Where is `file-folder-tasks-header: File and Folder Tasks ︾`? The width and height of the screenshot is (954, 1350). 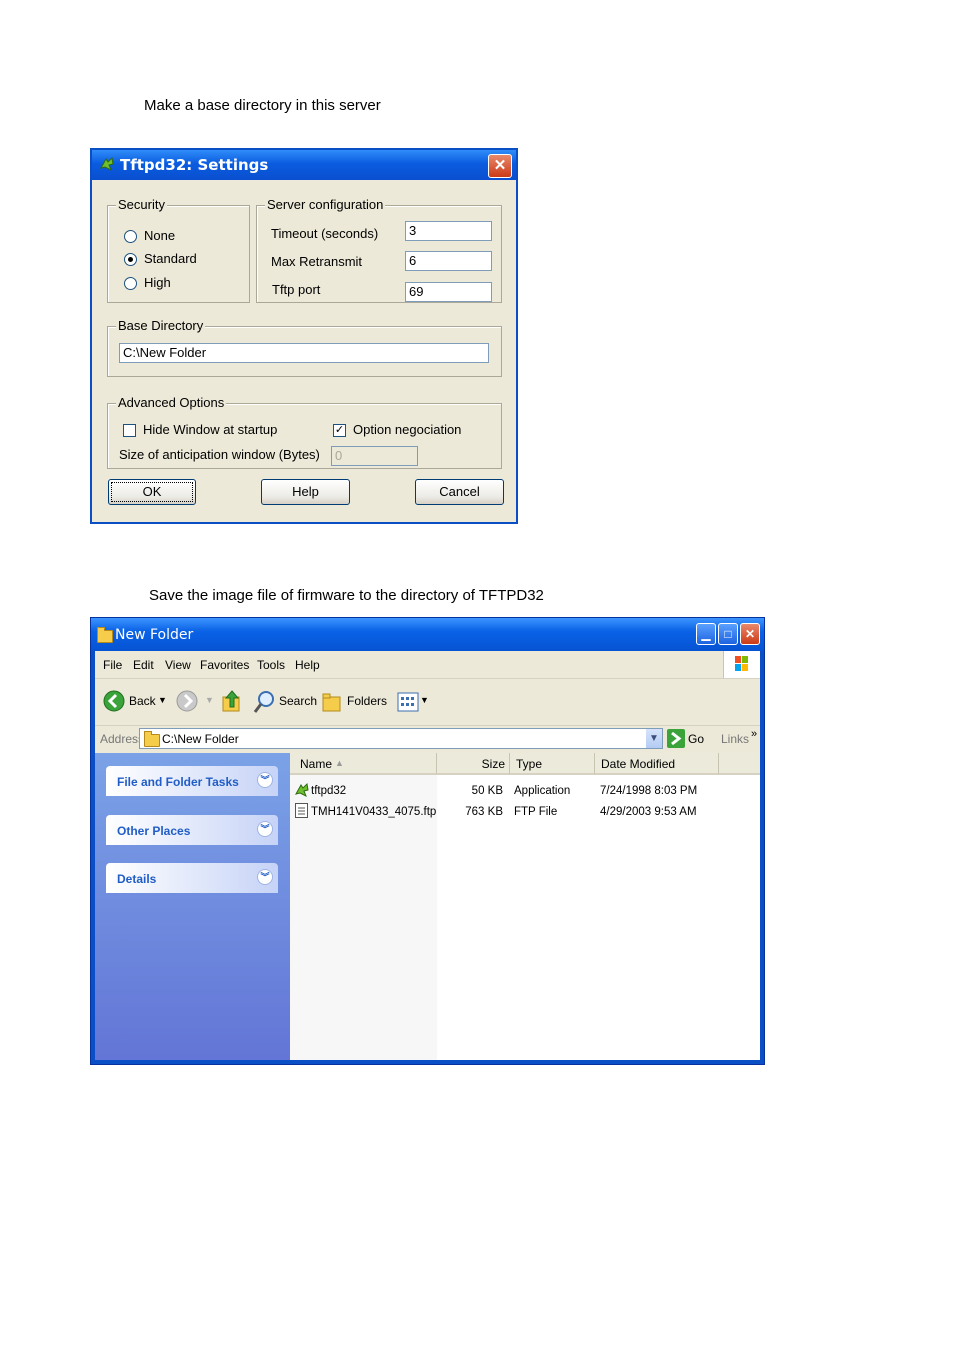
file-folder-tasks-header: File and Folder Tasks ︾ is located at coordinates (192, 781).